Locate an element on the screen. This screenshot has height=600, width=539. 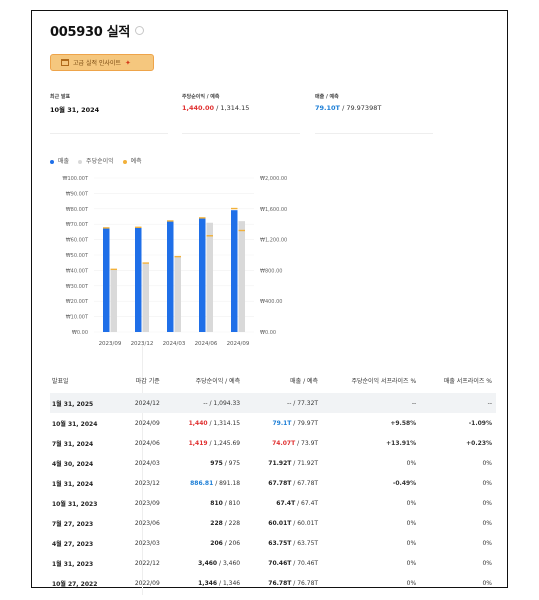
cell-revenue-surprise: -- is located at coordinates (458, 403).